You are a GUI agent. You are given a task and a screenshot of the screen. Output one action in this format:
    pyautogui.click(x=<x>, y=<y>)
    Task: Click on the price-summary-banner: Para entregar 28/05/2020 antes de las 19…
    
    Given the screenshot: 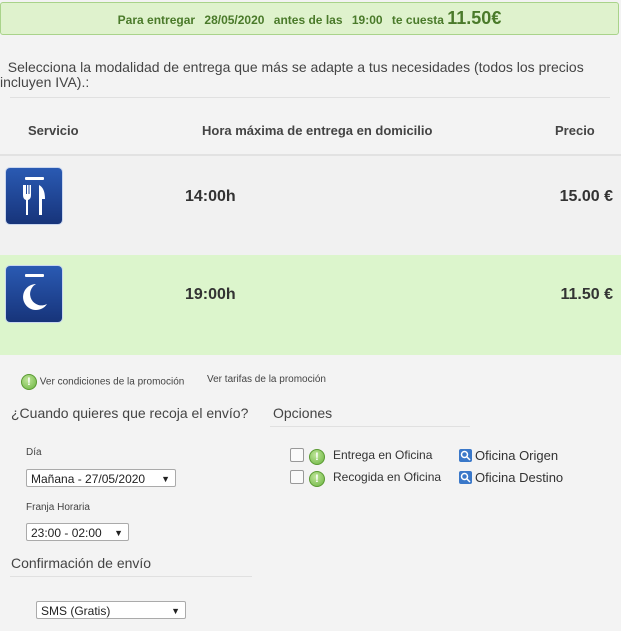 What is the action you would take?
    pyautogui.click(x=309, y=18)
    